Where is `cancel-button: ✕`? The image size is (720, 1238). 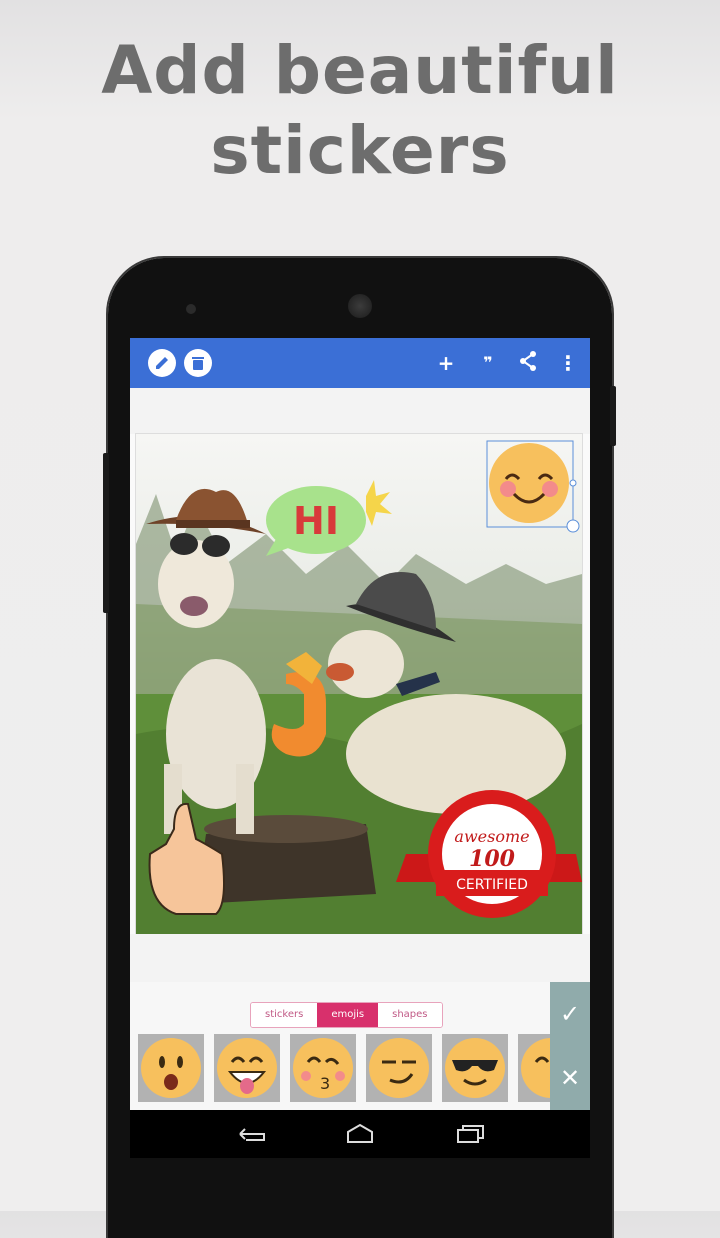
cancel-button: ✕ is located at coordinates (570, 1078).